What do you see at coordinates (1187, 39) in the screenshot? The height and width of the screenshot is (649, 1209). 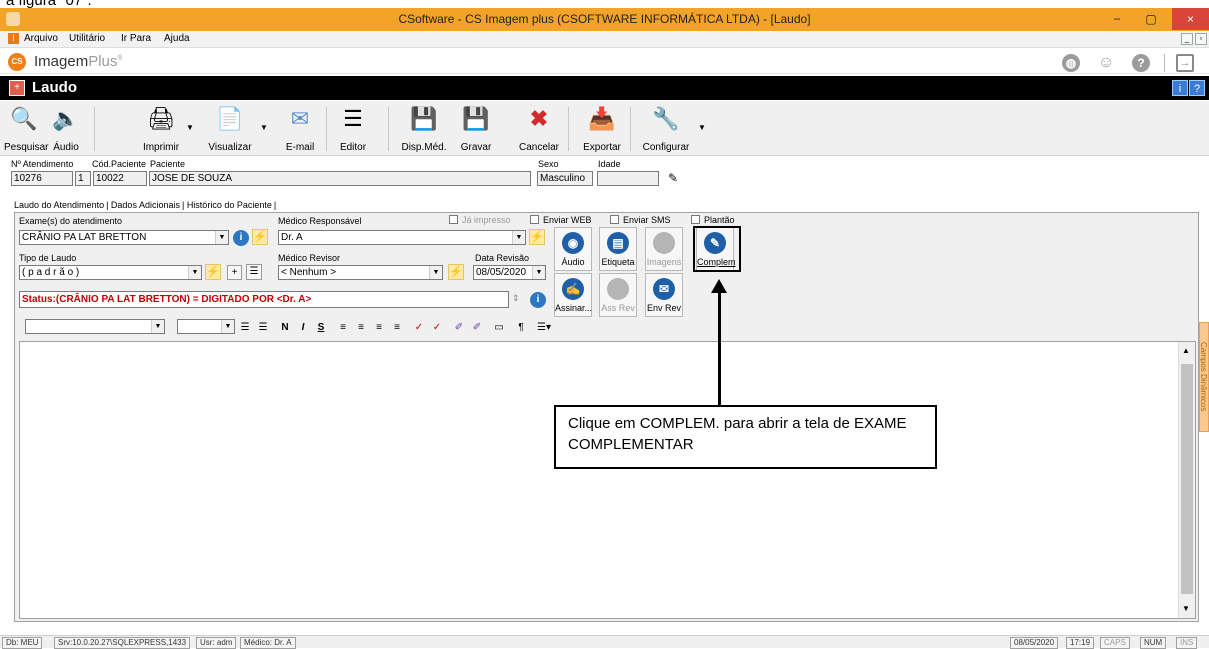 I see `mdi-minimize-icon: _` at bounding box center [1187, 39].